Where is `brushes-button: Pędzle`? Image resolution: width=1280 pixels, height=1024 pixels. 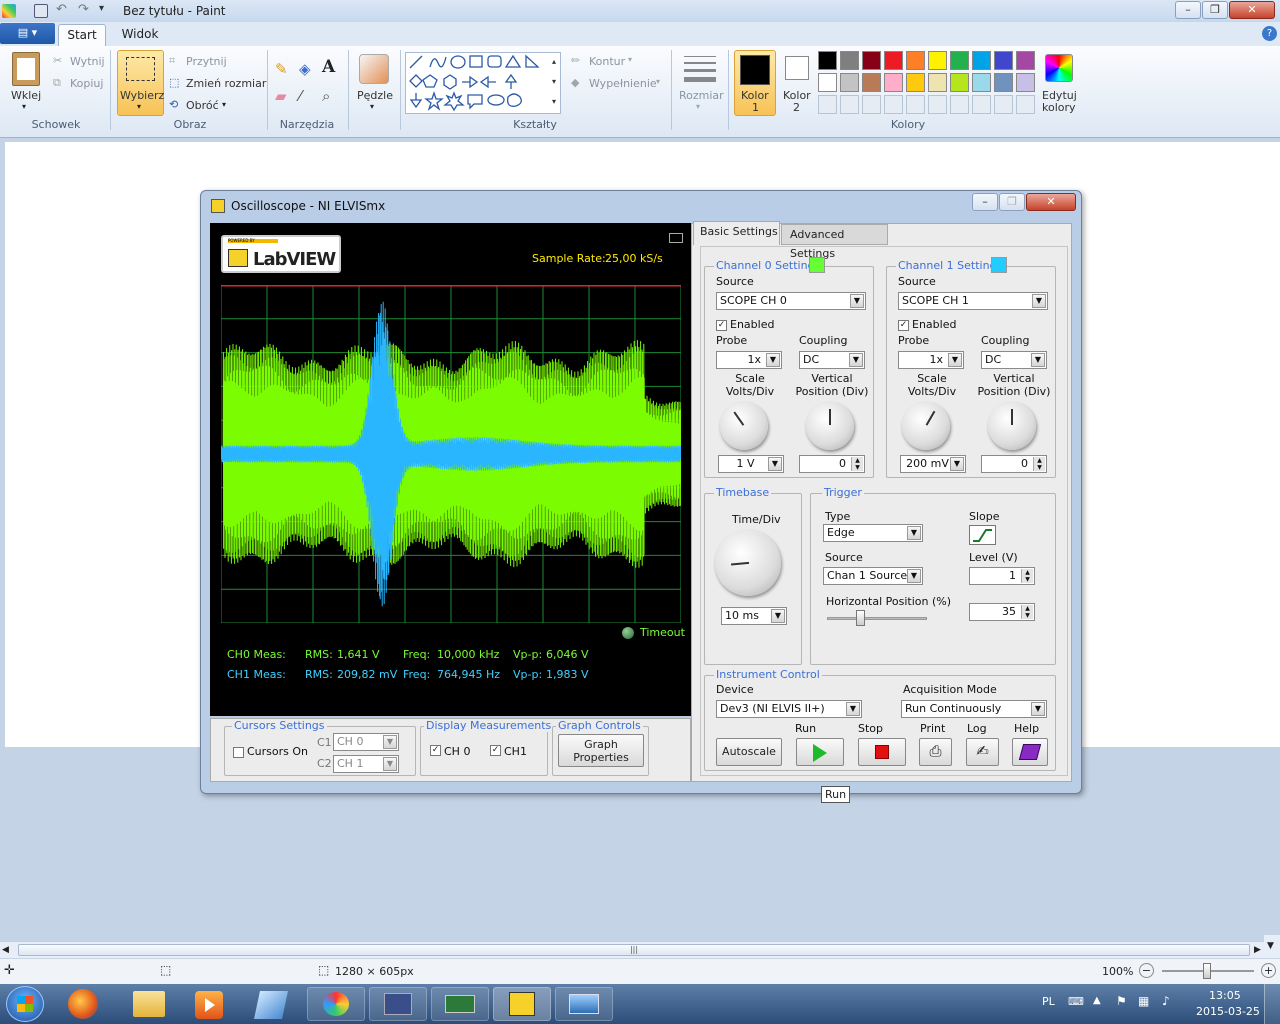
brushes-button: Pędzle is located at coordinates (375, 95).